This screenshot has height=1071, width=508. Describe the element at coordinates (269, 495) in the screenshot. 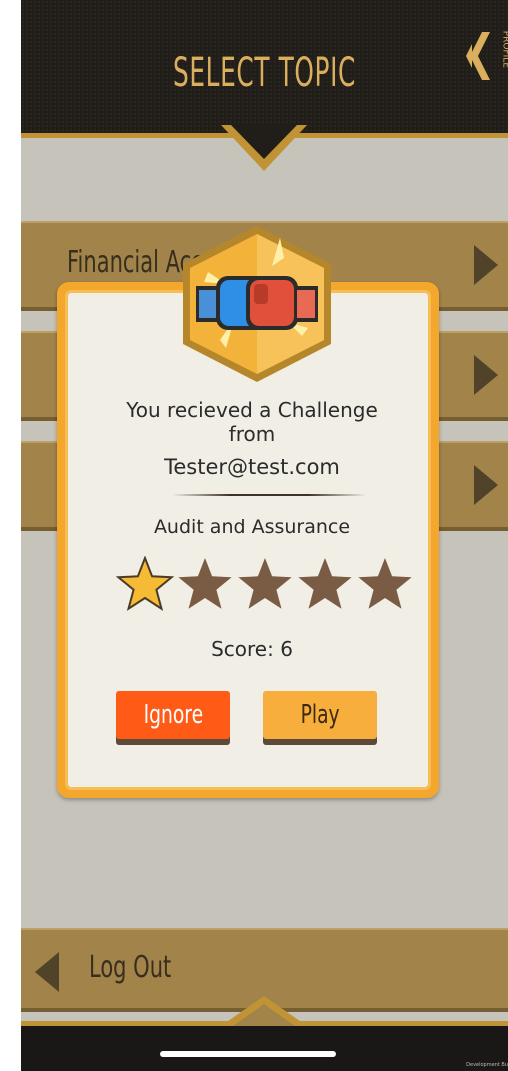

I see `dialog-divider` at that location.